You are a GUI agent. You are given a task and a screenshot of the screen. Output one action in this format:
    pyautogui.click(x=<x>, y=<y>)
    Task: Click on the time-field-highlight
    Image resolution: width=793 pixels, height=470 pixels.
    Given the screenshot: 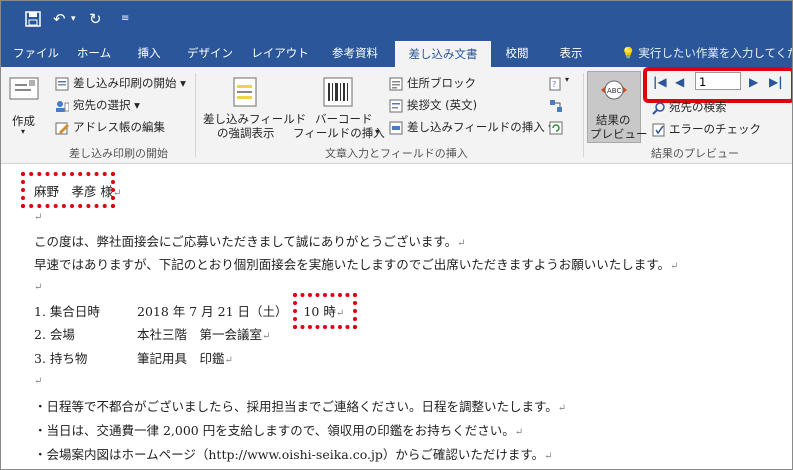 What is the action you would take?
    pyautogui.click(x=325, y=311)
    